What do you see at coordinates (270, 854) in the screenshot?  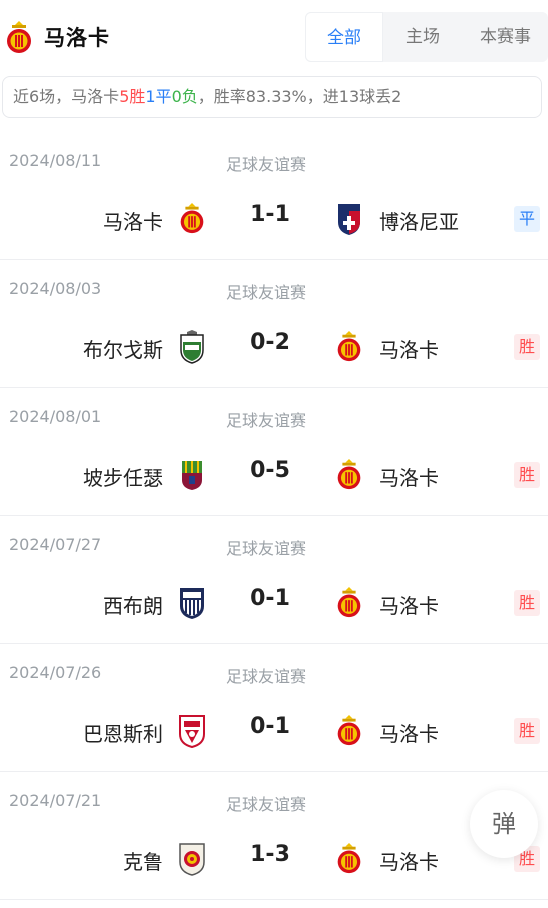 I see `match-score: 1-3` at bounding box center [270, 854].